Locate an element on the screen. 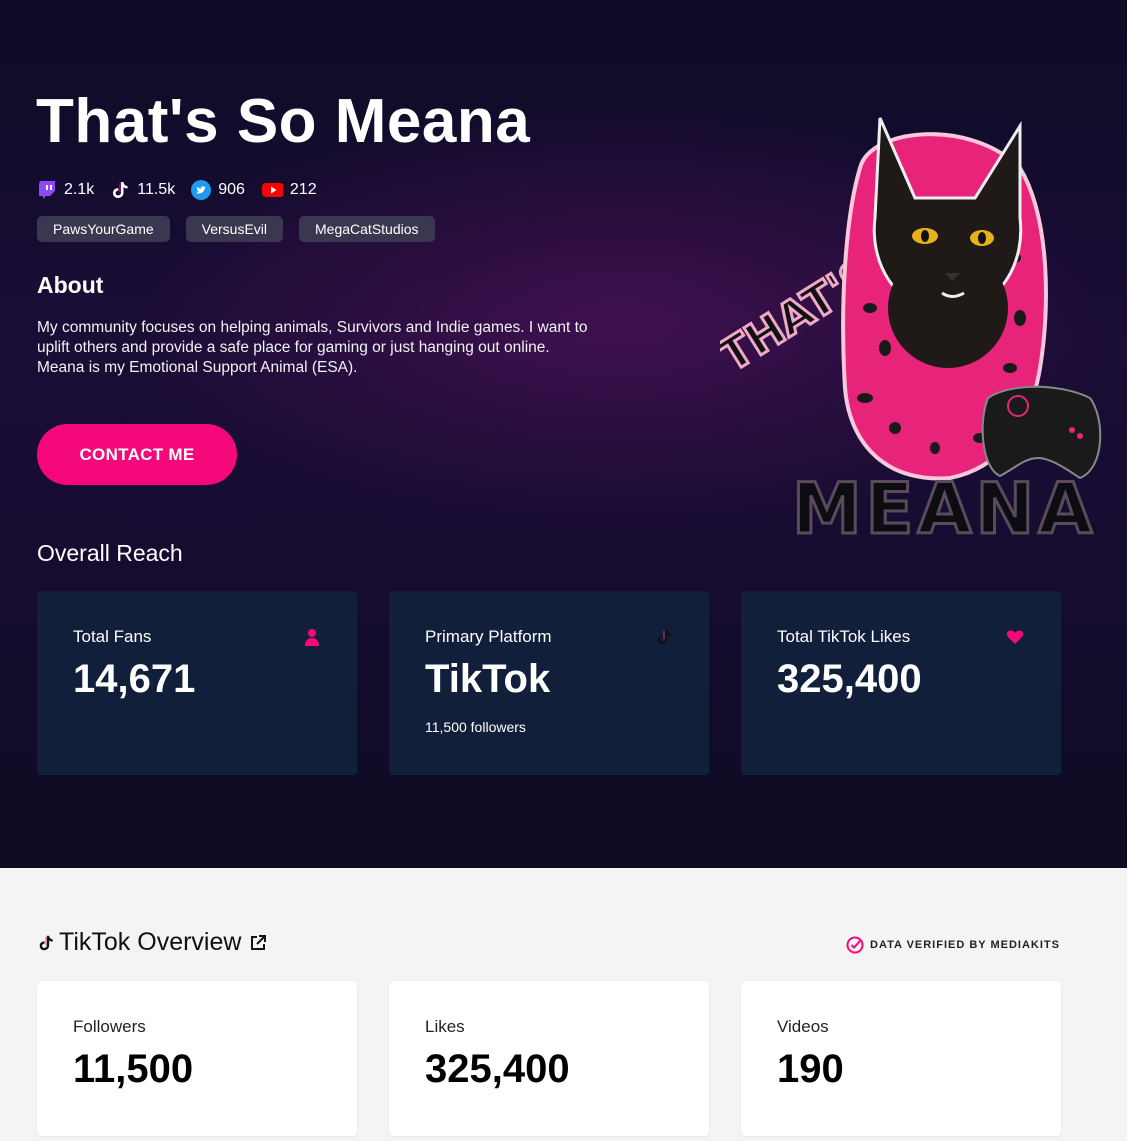  social-twitch: 2.1k is located at coordinates (65, 190).